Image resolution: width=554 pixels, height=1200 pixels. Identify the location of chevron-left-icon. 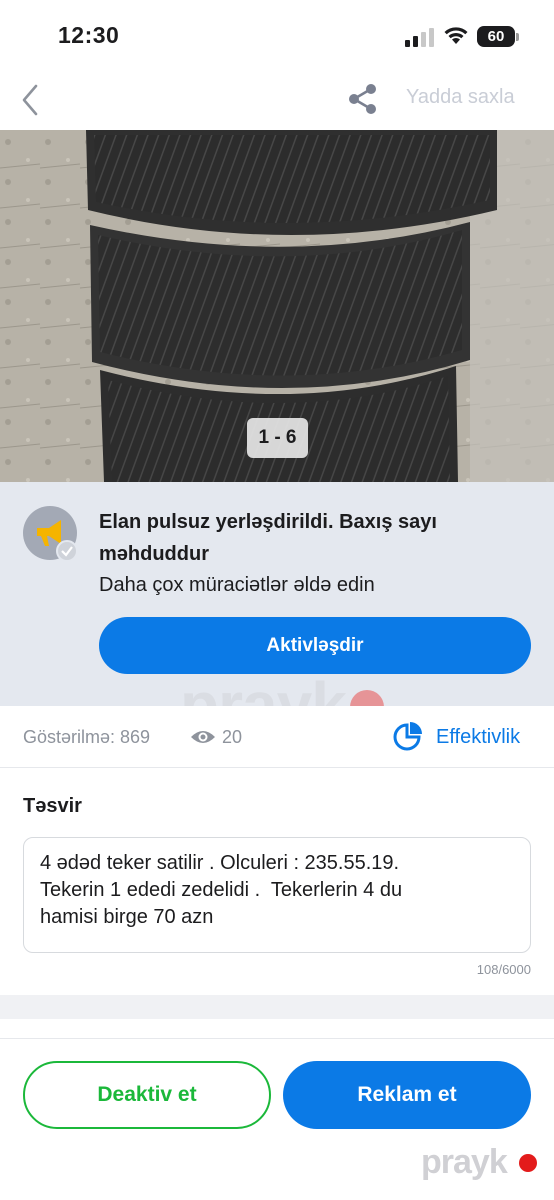
(31, 100).